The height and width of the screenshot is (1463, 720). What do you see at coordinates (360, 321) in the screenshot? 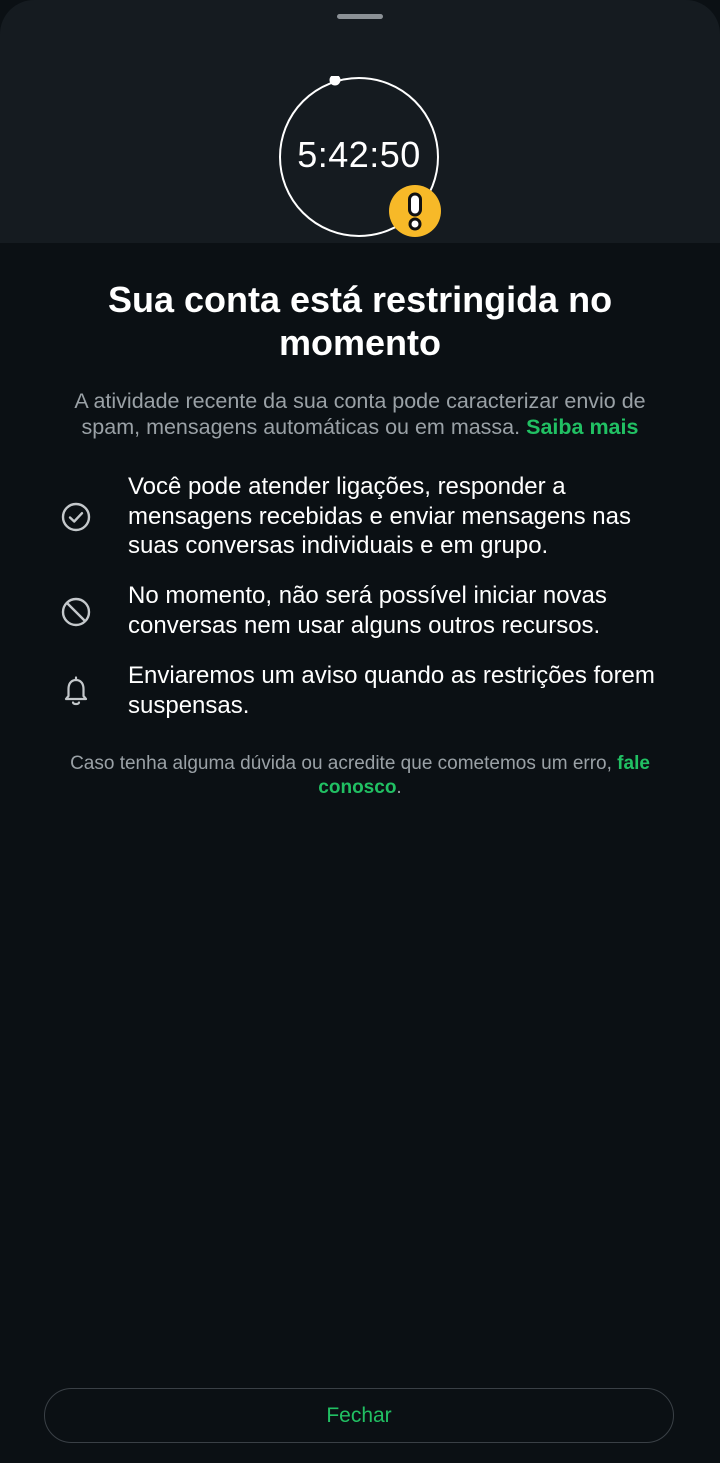
I see `page-title: Sua conta está restringida no momento` at bounding box center [360, 321].